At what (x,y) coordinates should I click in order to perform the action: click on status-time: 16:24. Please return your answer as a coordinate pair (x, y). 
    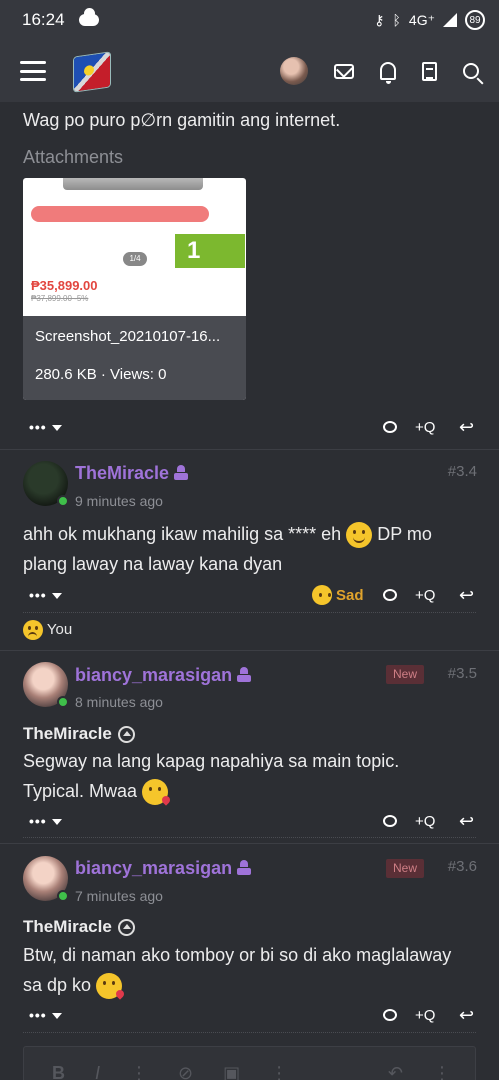
    Looking at the image, I should click on (43, 19).